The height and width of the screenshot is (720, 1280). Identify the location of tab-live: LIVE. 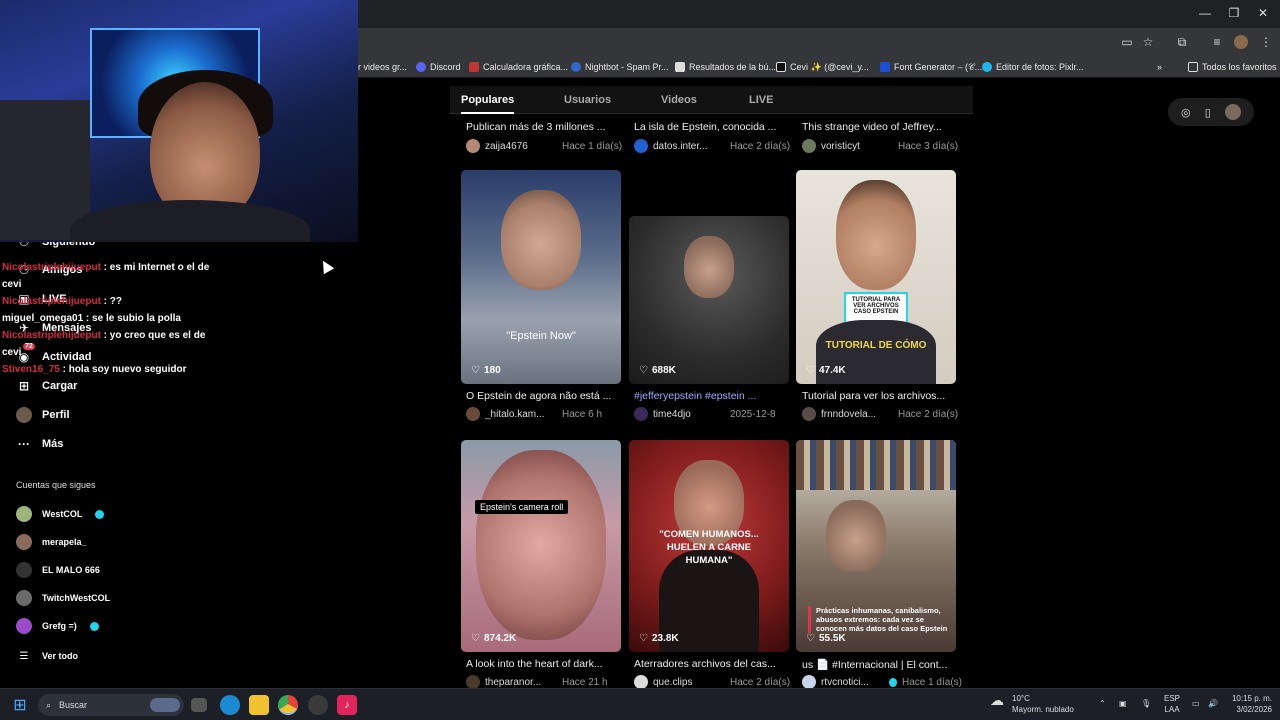
(761, 100).